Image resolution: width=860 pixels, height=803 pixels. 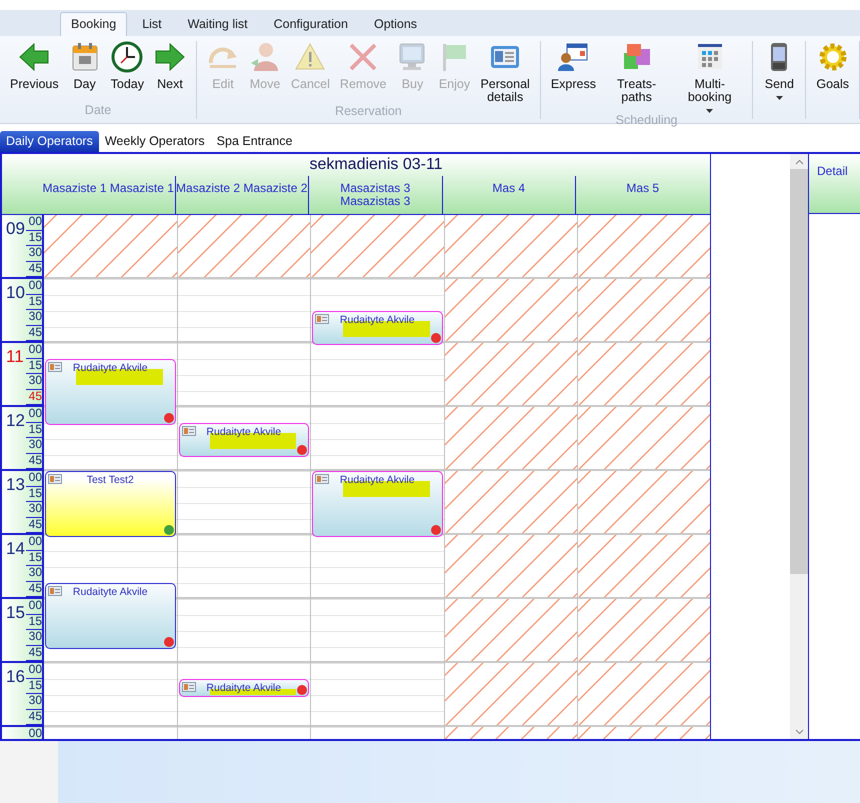 I want to click on client-name: Test Test2, so click(x=110, y=480).